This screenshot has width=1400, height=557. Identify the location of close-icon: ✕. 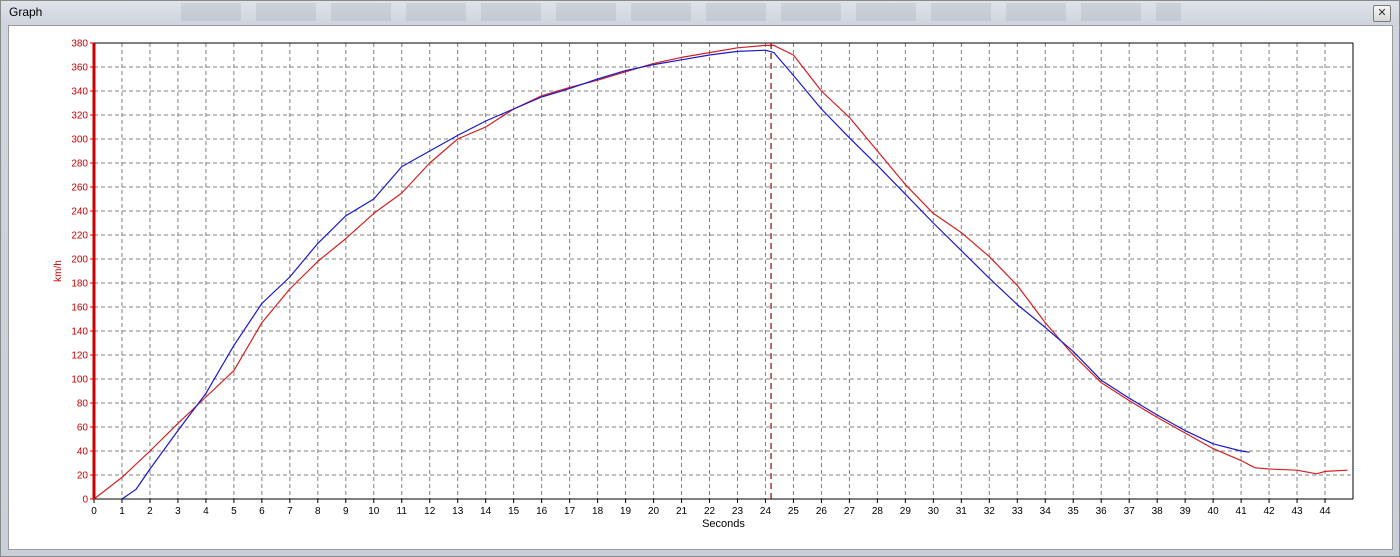
(1382, 13).